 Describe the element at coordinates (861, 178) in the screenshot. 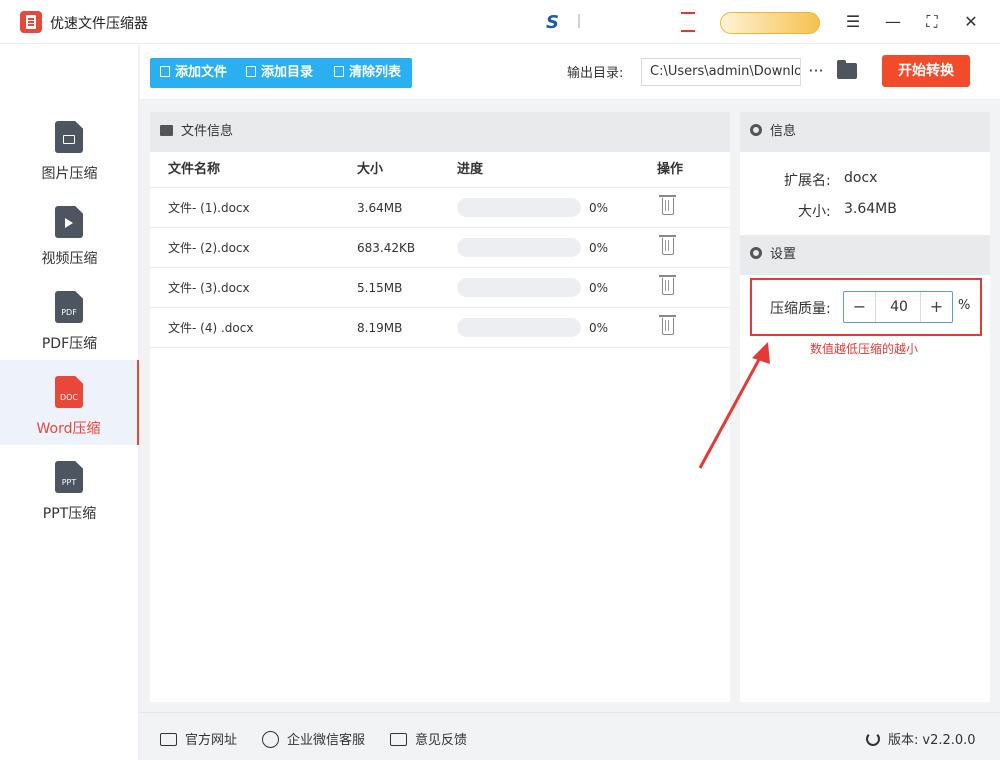

I see `ext-value: docx` at that location.